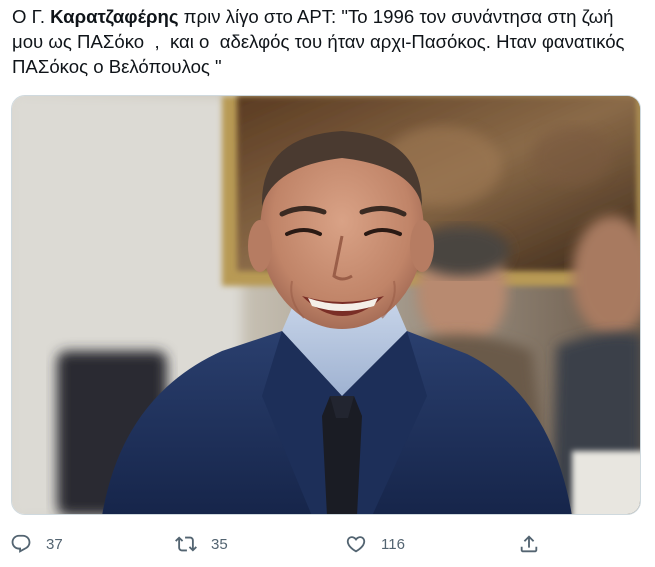  Describe the element at coordinates (54, 544) in the screenshot. I see `reply-count: 37` at that location.